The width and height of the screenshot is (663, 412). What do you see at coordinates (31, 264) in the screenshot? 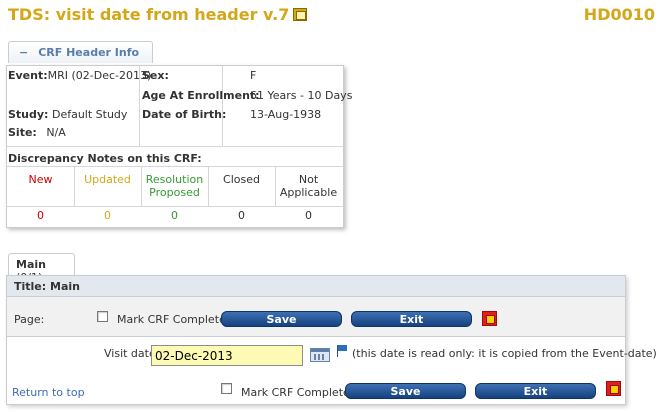
I see `tab-main-label: Main` at bounding box center [31, 264].